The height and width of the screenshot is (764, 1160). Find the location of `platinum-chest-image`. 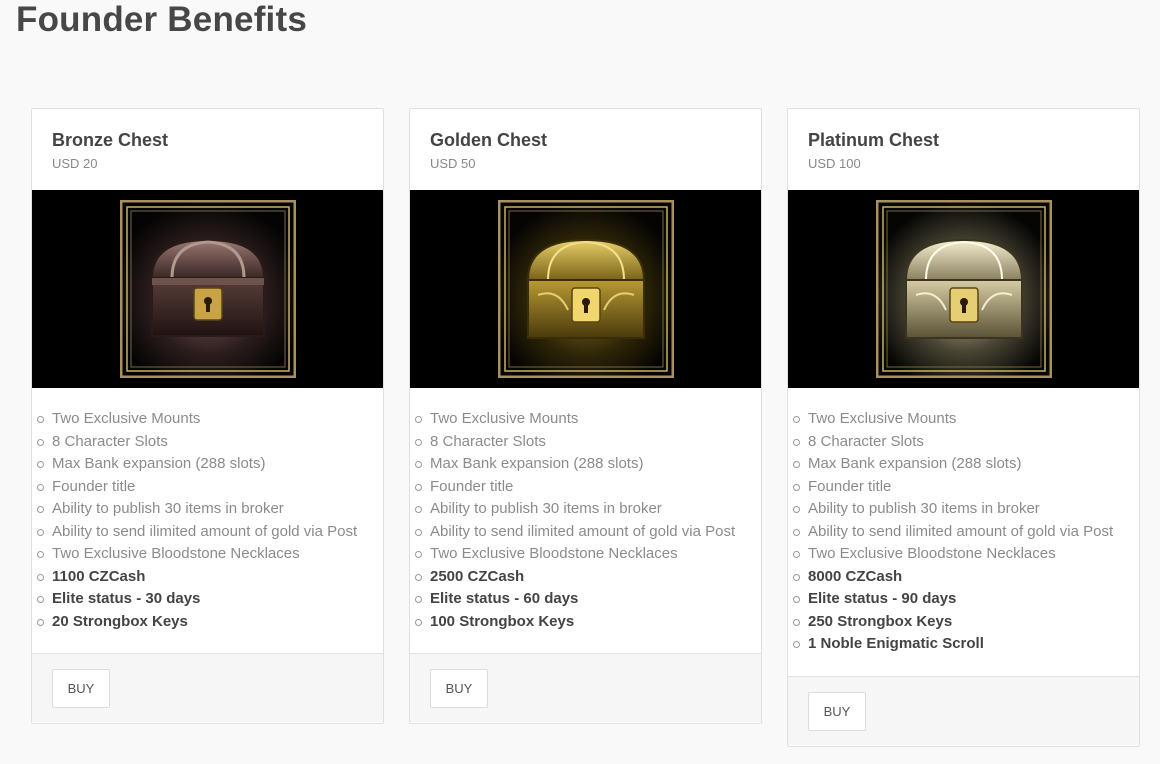

platinum-chest-image is located at coordinates (963, 289).